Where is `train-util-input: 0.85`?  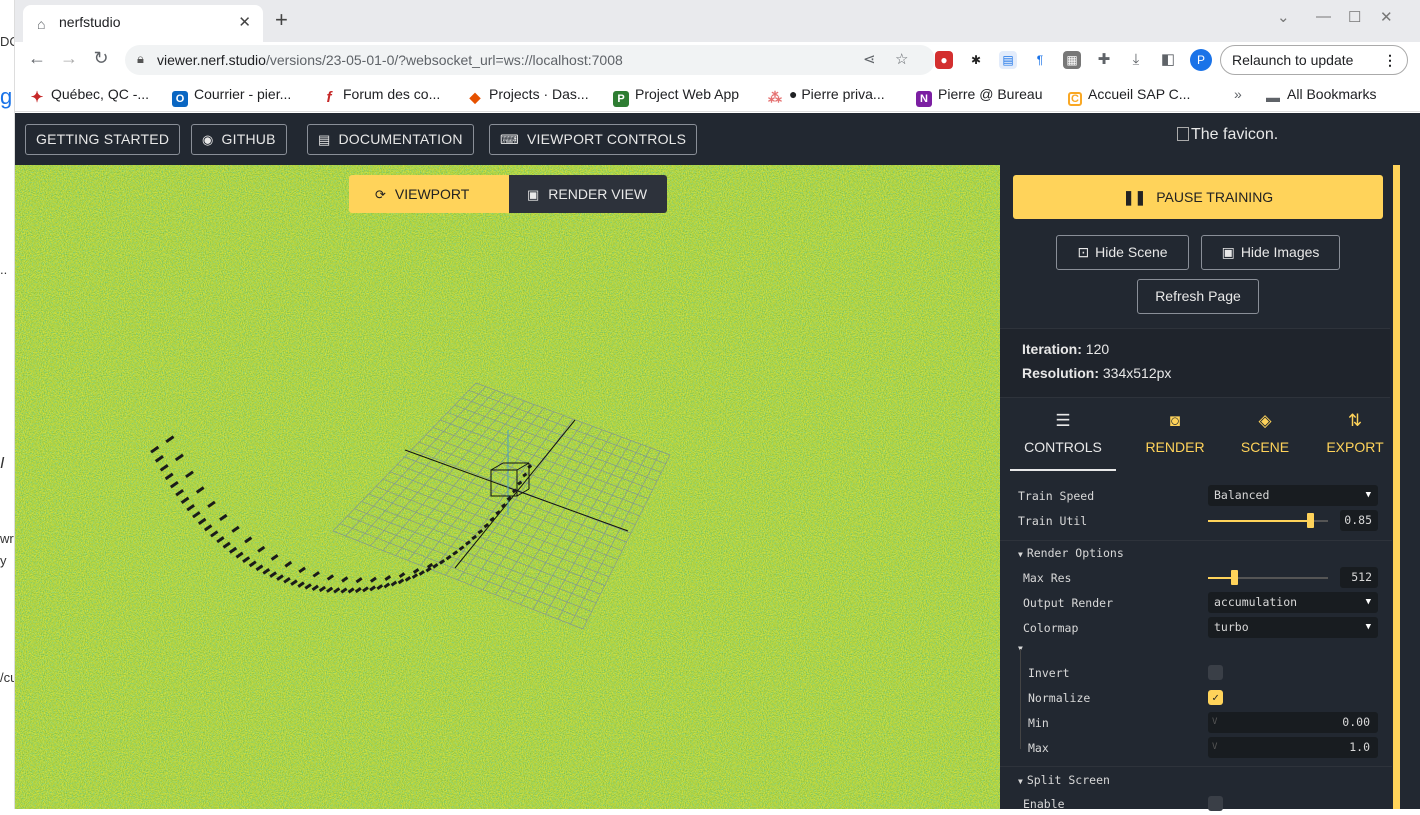 train-util-input: 0.85 is located at coordinates (1359, 520).